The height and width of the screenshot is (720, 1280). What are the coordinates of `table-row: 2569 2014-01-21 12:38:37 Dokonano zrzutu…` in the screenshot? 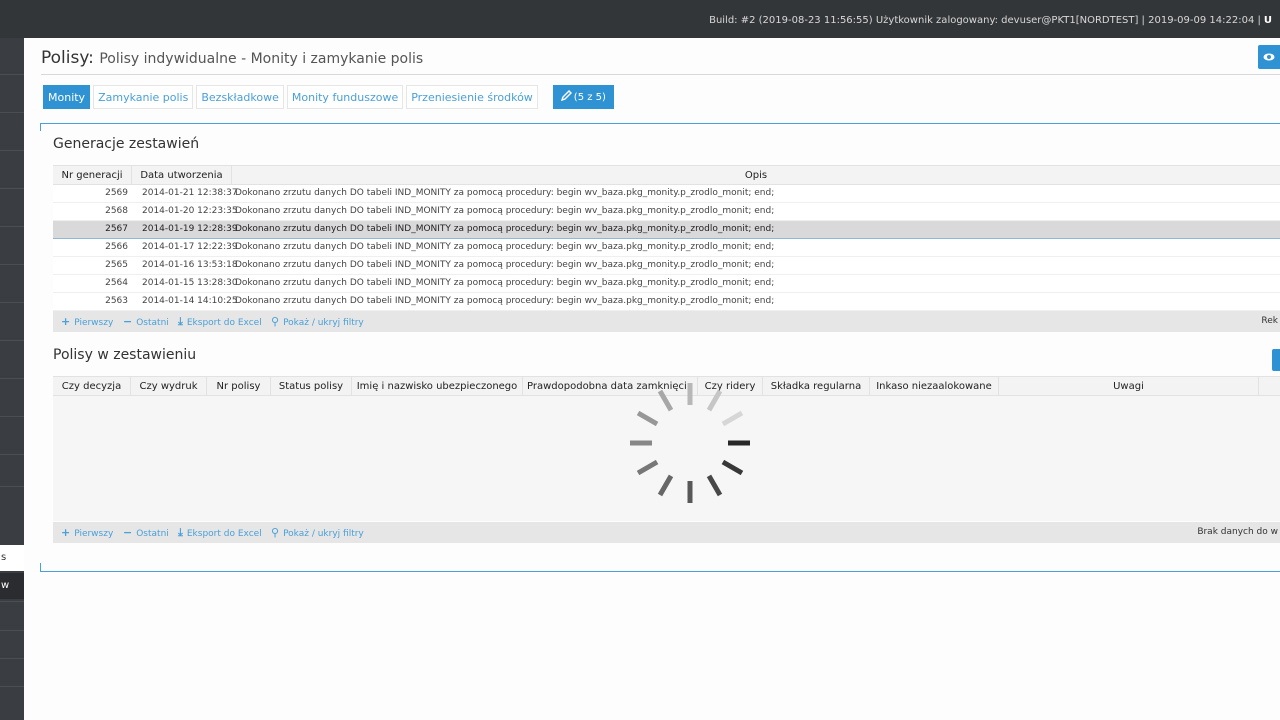 It's located at (666, 194).